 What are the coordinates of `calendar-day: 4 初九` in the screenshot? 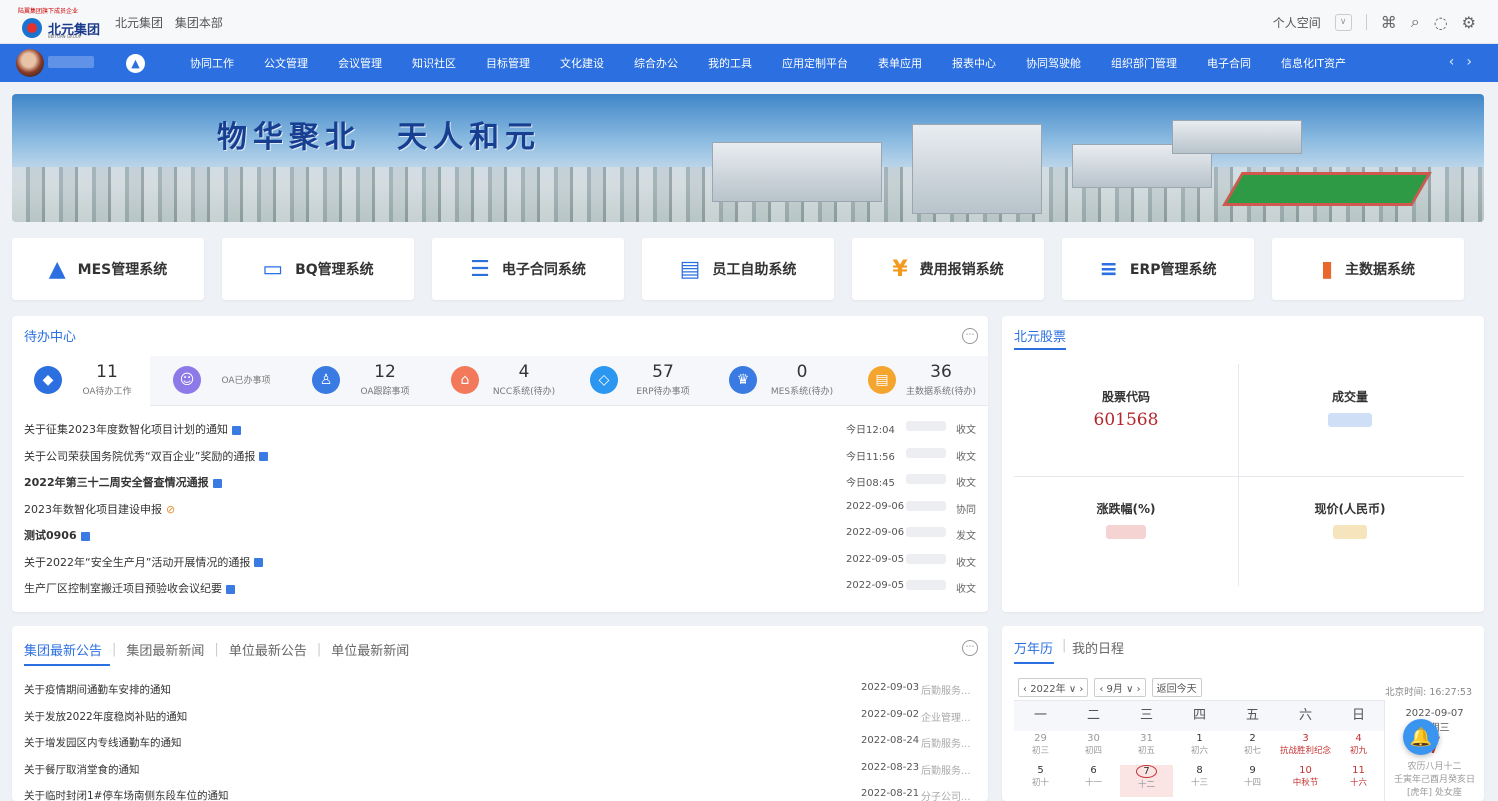 It's located at (1358, 749).